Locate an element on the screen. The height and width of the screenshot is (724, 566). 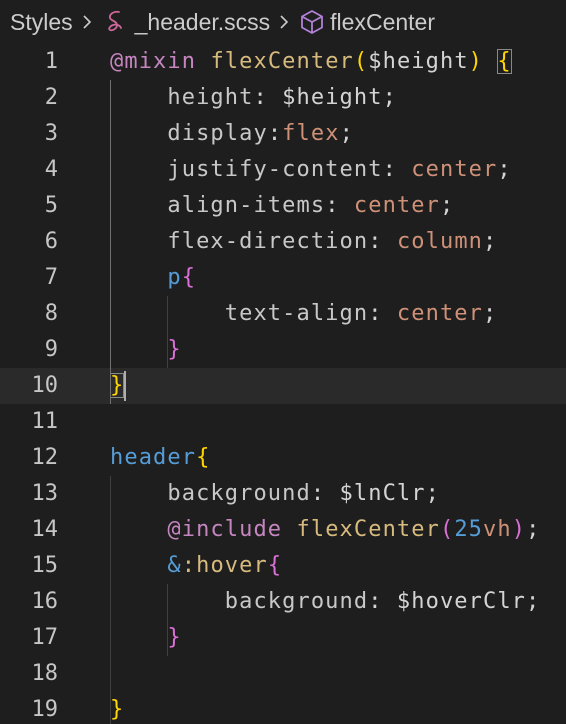
cube-icon is located at coordinates (312, 22).